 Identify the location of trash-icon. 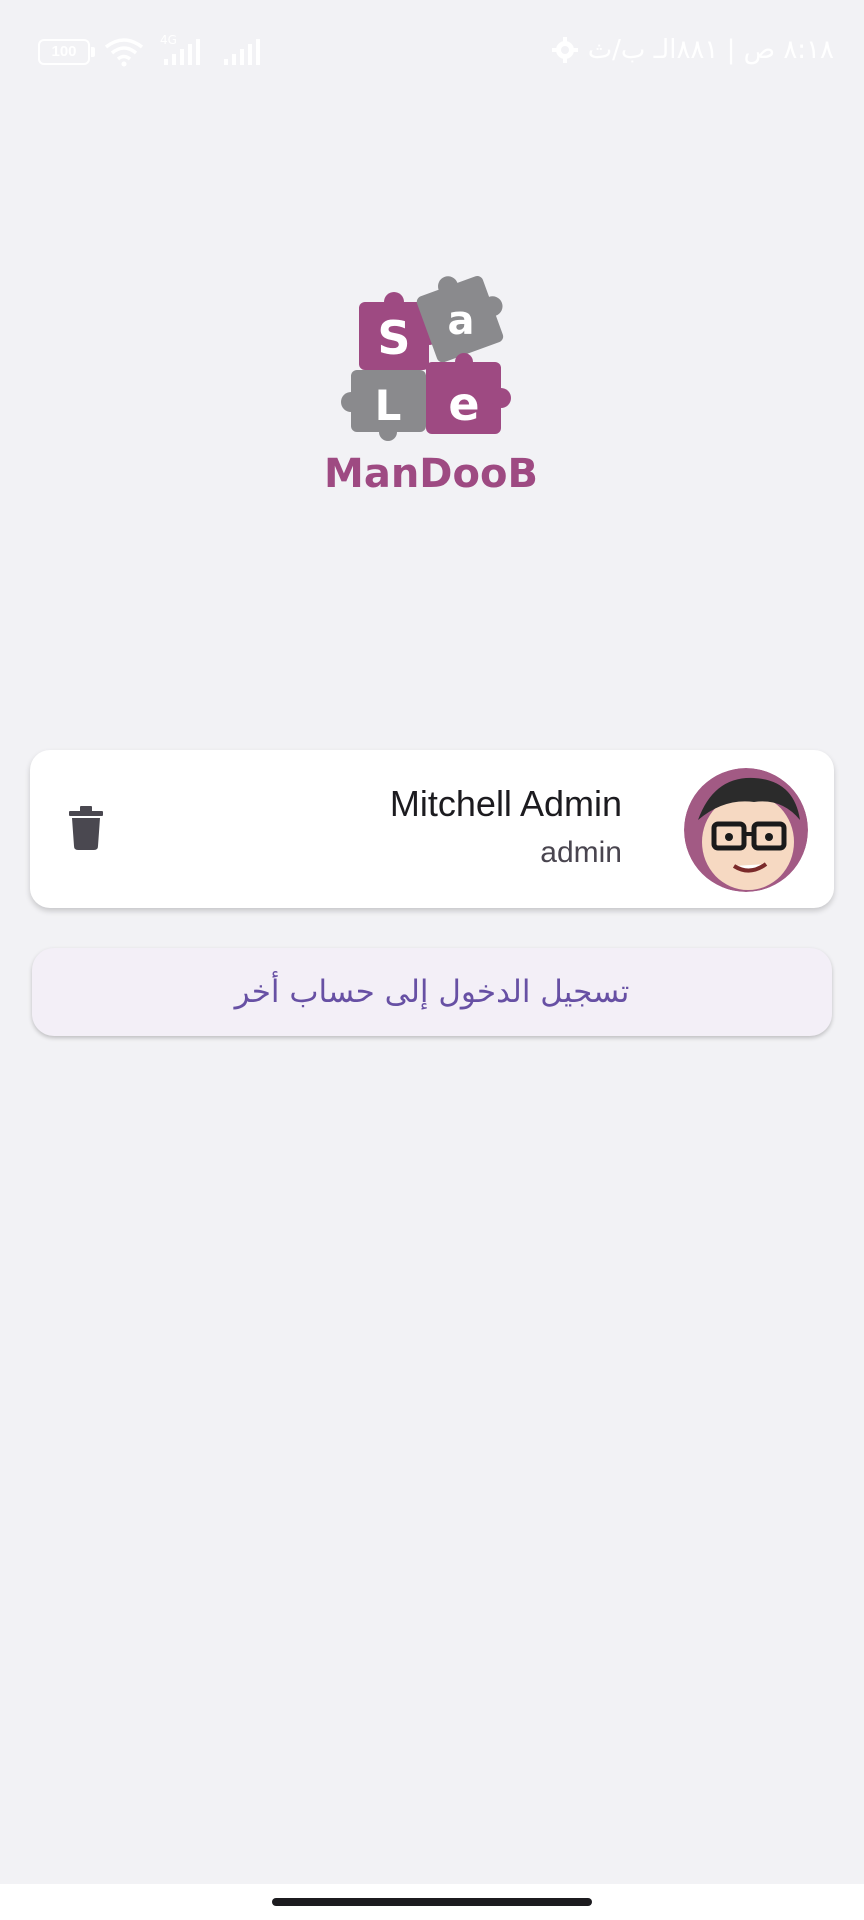
(86, 828).